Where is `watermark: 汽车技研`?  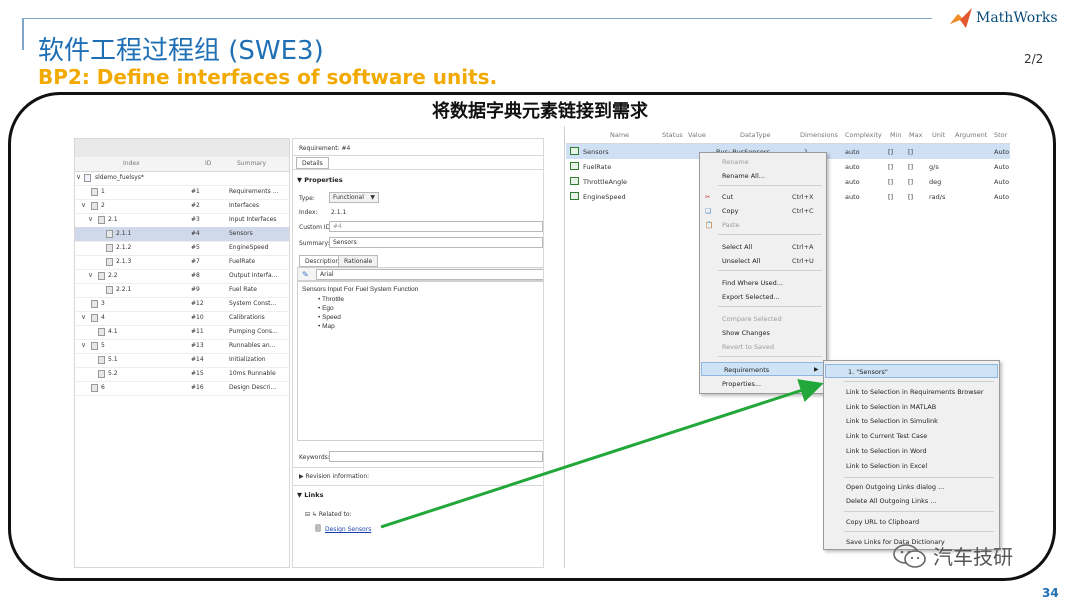 watermark: 汽车技研 is located at coordinates (953, 555).